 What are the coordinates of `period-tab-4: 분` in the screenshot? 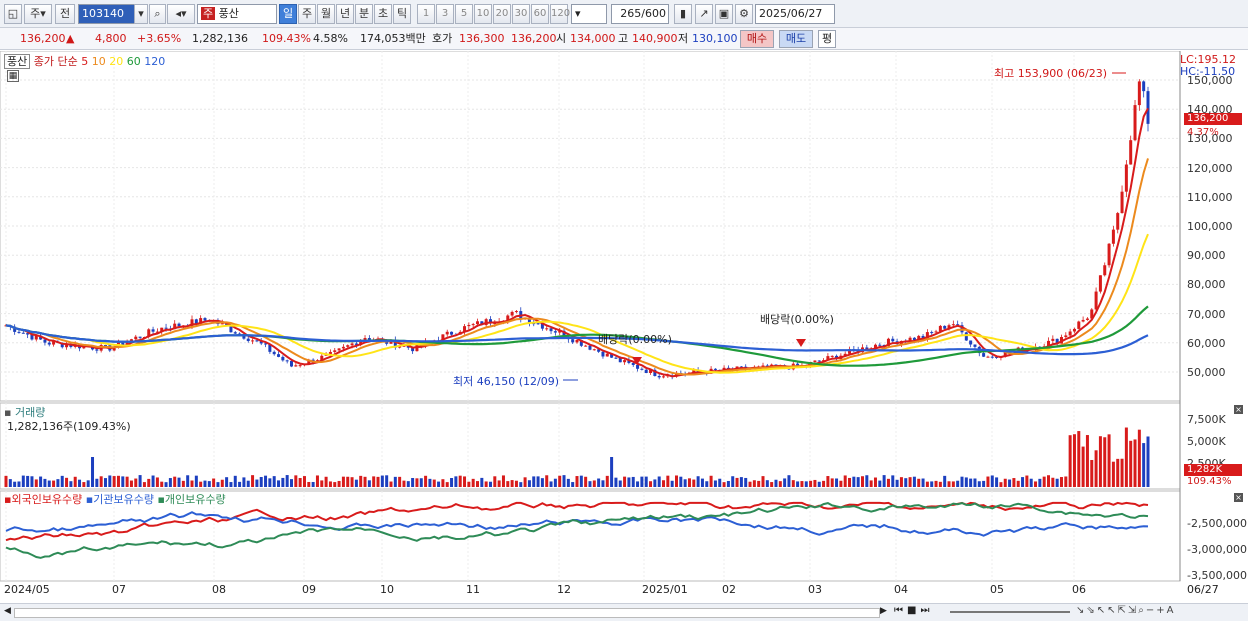 It's located at (364, 14).